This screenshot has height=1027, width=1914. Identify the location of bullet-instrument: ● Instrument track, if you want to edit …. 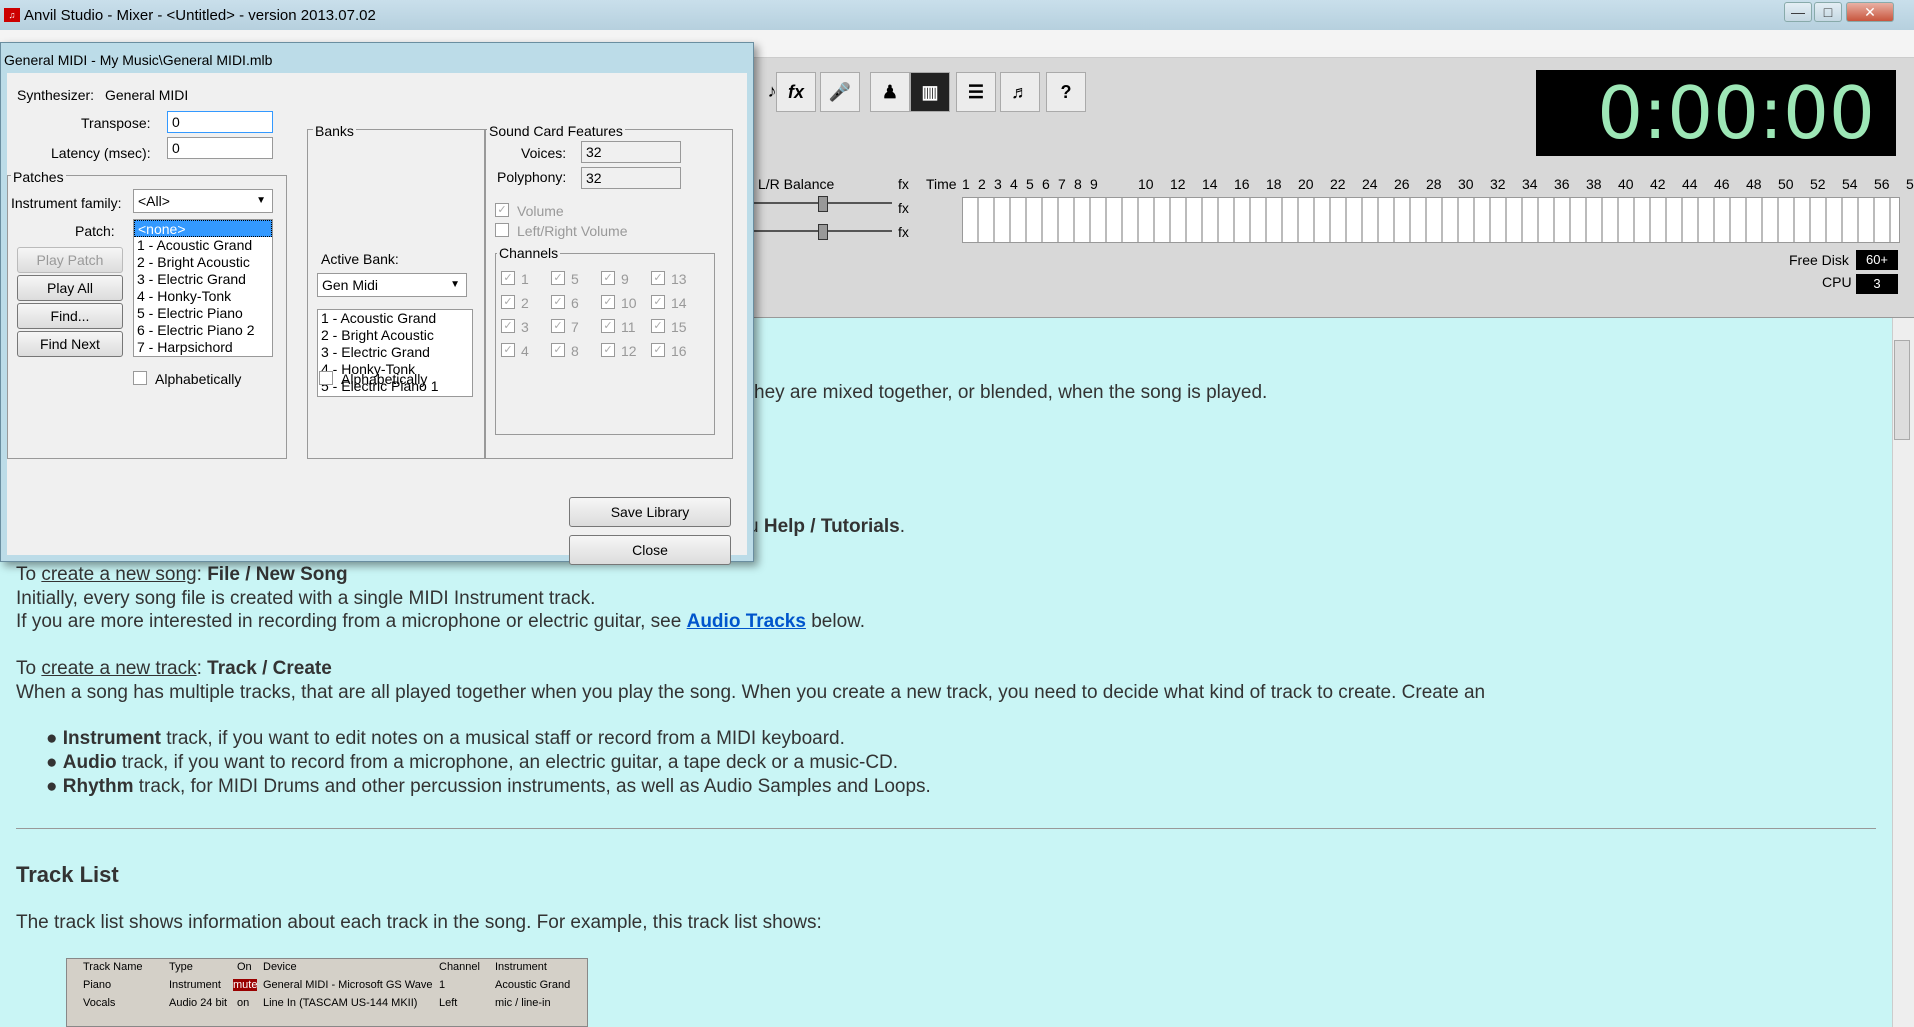
(445, 738).